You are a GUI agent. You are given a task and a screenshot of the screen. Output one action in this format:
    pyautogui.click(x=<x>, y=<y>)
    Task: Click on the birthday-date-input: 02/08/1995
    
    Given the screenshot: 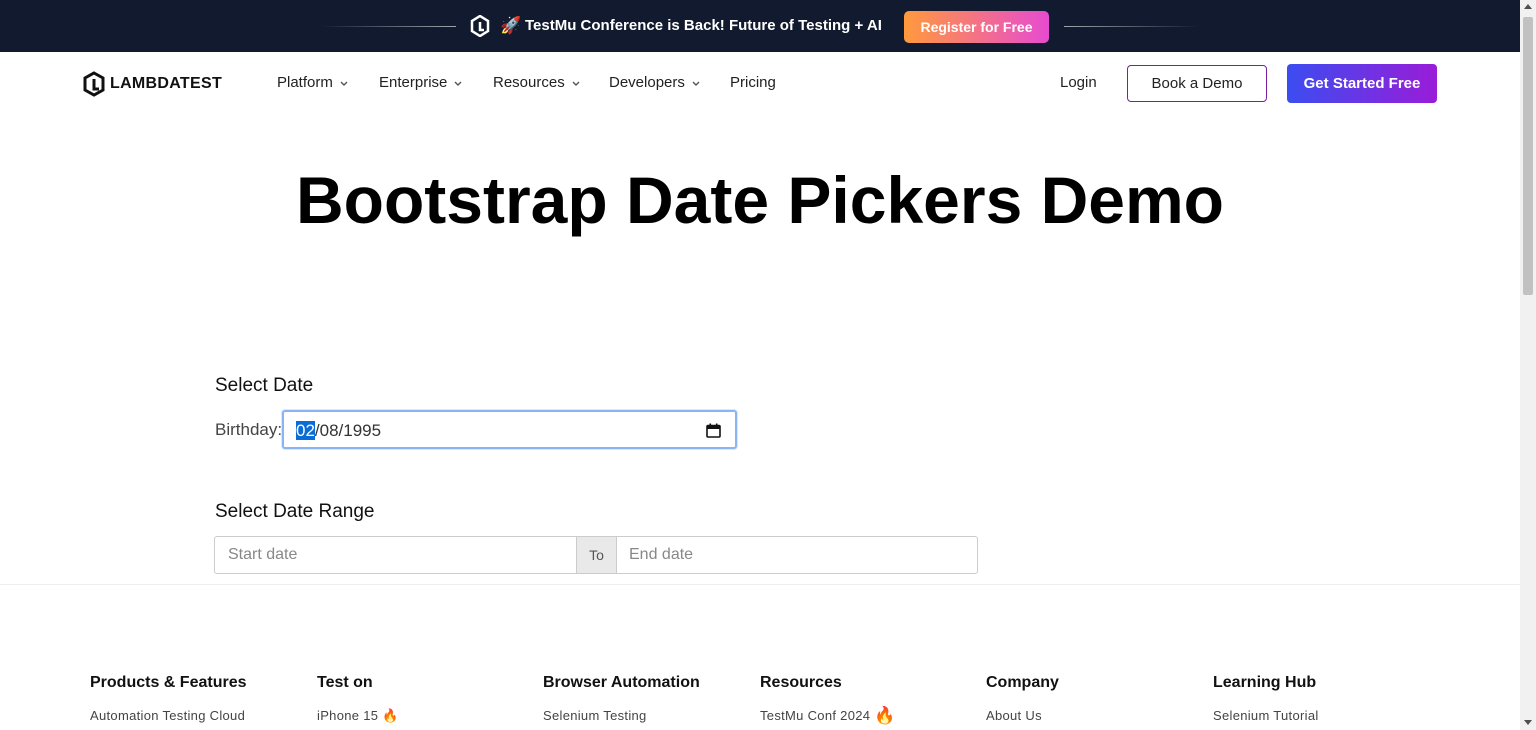 What is the action you would take?
    pyautogui.click(x=509, y=429)
    